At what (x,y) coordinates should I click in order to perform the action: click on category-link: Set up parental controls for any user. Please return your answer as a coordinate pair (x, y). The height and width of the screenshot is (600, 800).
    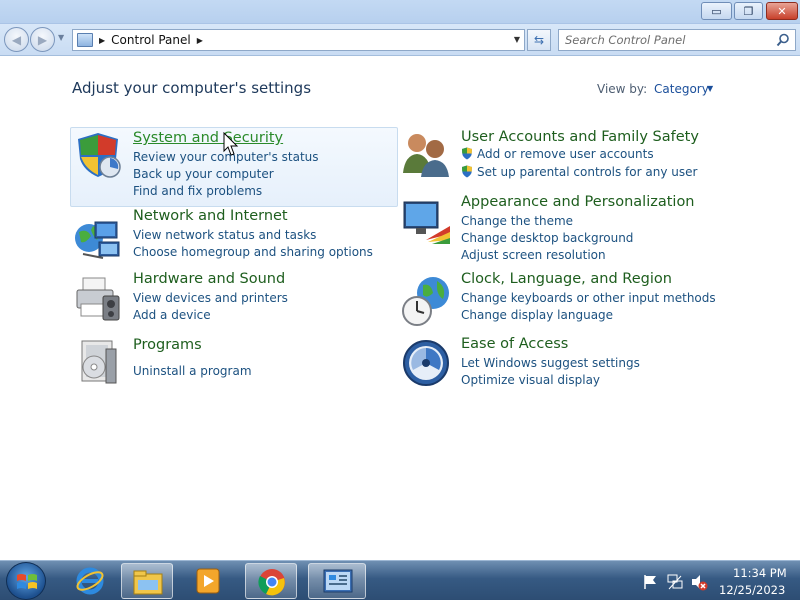
    Looking at the image, I should click on (579, 172).